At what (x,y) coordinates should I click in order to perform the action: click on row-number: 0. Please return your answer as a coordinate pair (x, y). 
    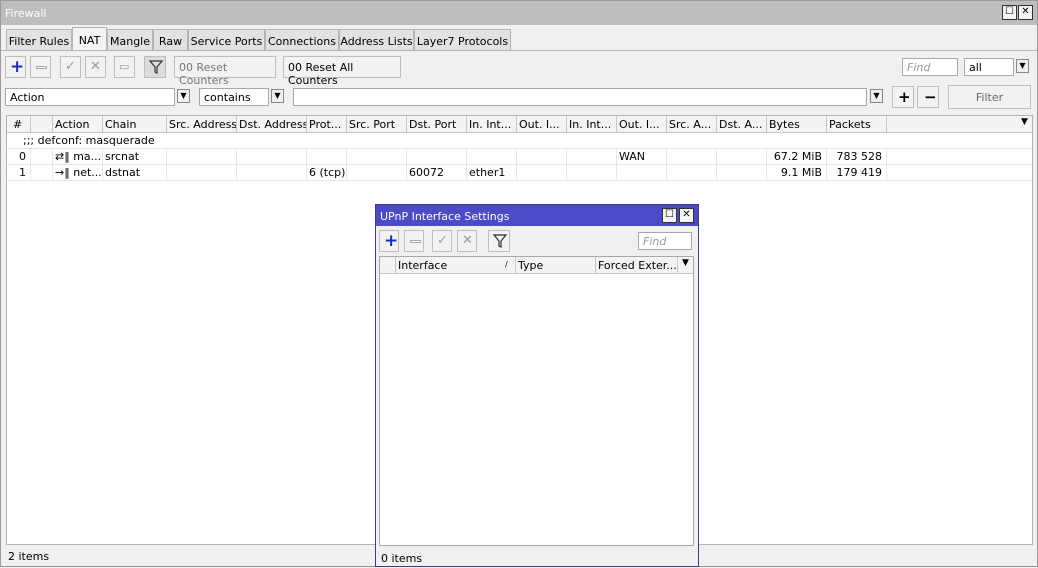
    Looking at the image, I should click on (19, 157).